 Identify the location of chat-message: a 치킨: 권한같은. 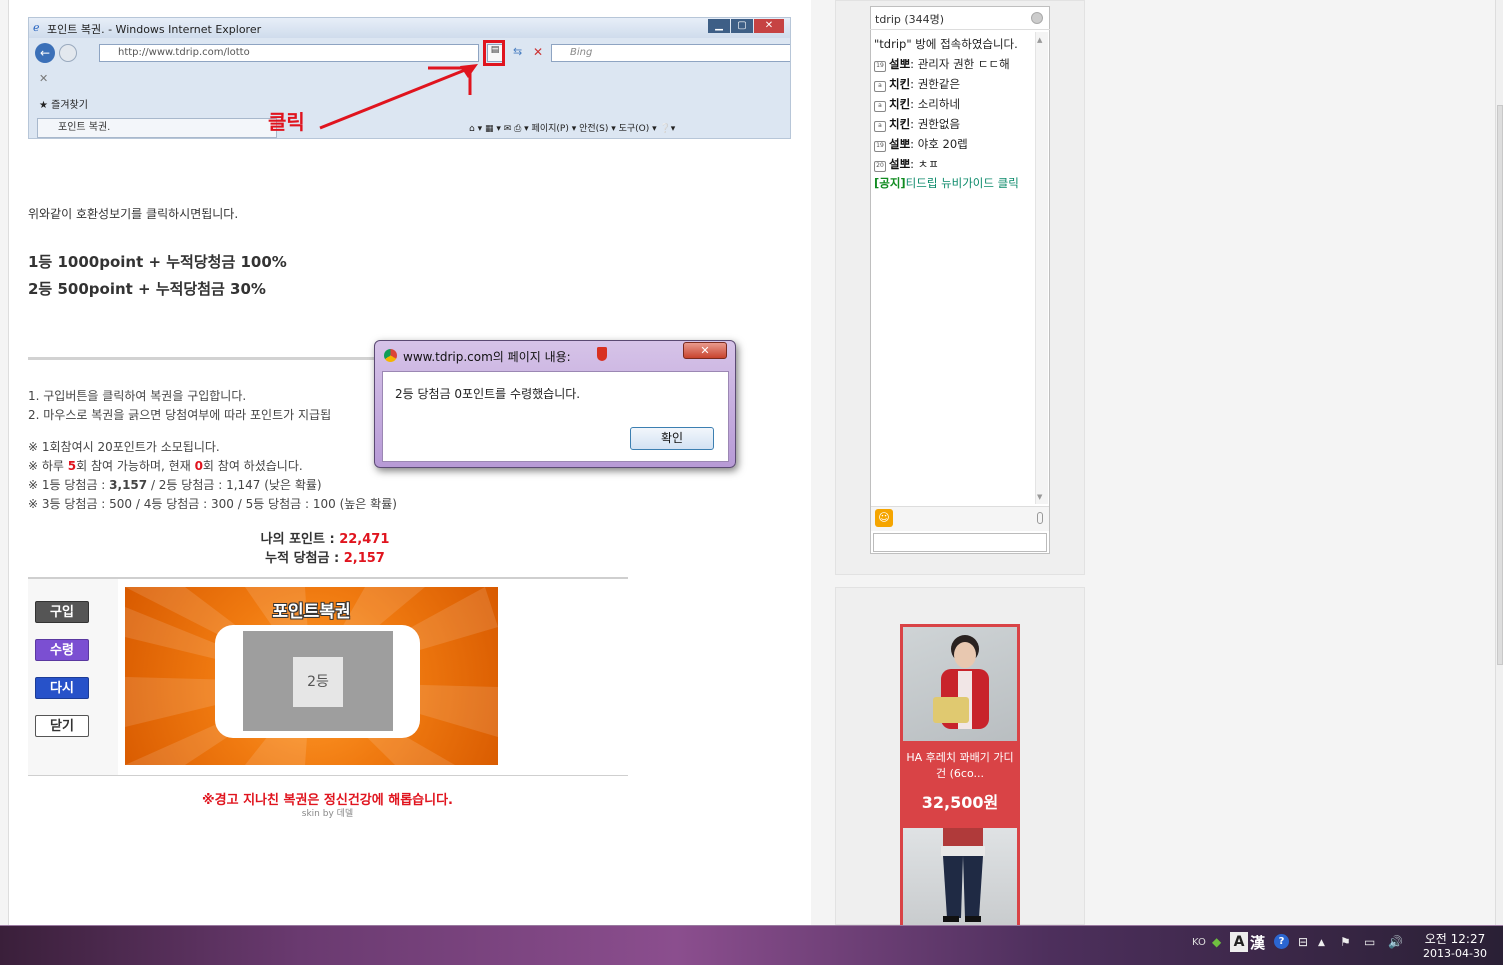
(917, 84).